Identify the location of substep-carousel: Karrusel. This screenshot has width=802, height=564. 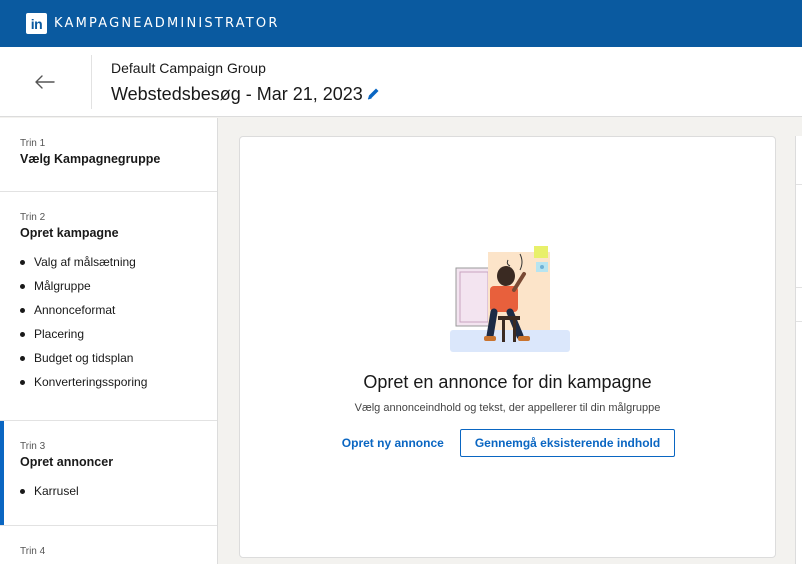
(118, 491).